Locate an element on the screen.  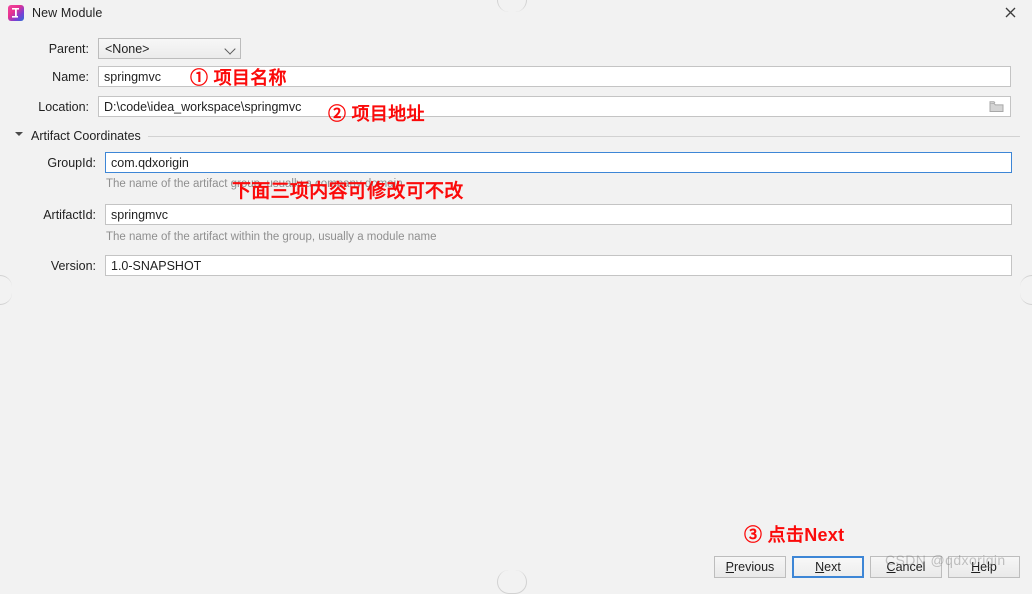
help-button: Help is located at coordinates (984, 567).